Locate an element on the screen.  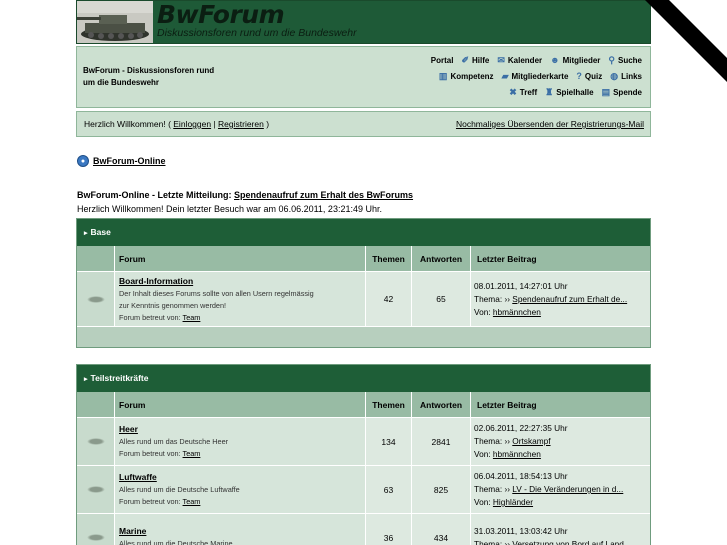
members-icon: ☻ is located at coordinates (555, 60).